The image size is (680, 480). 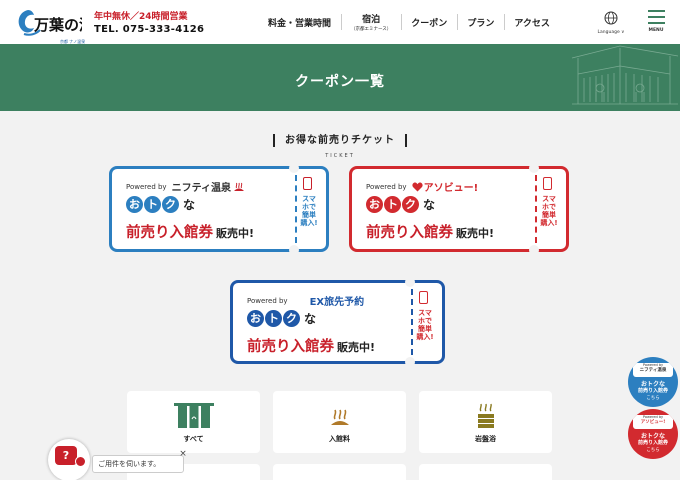 I want to click on nav-label: 料金・営業時間, so click(x=300, y=23).